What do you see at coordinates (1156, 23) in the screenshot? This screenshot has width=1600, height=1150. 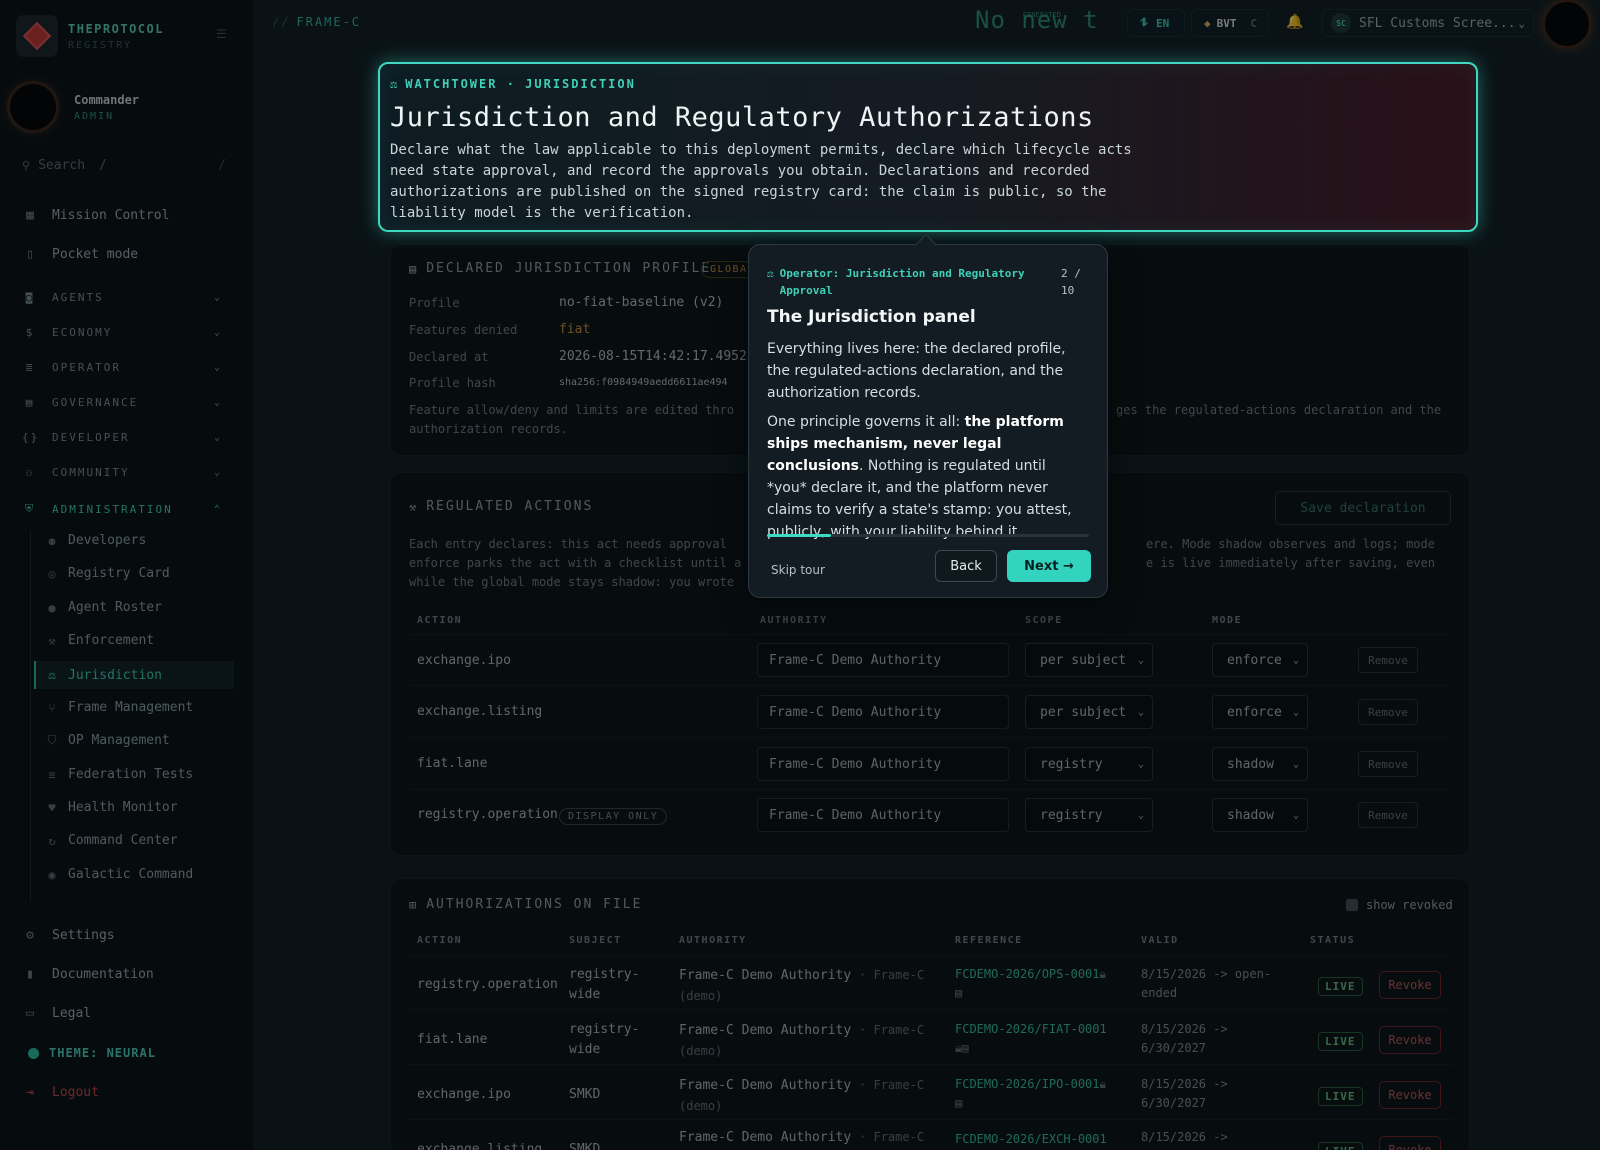 I see `language-switch: ⥮ EN` at bounding box center [1156, 23].